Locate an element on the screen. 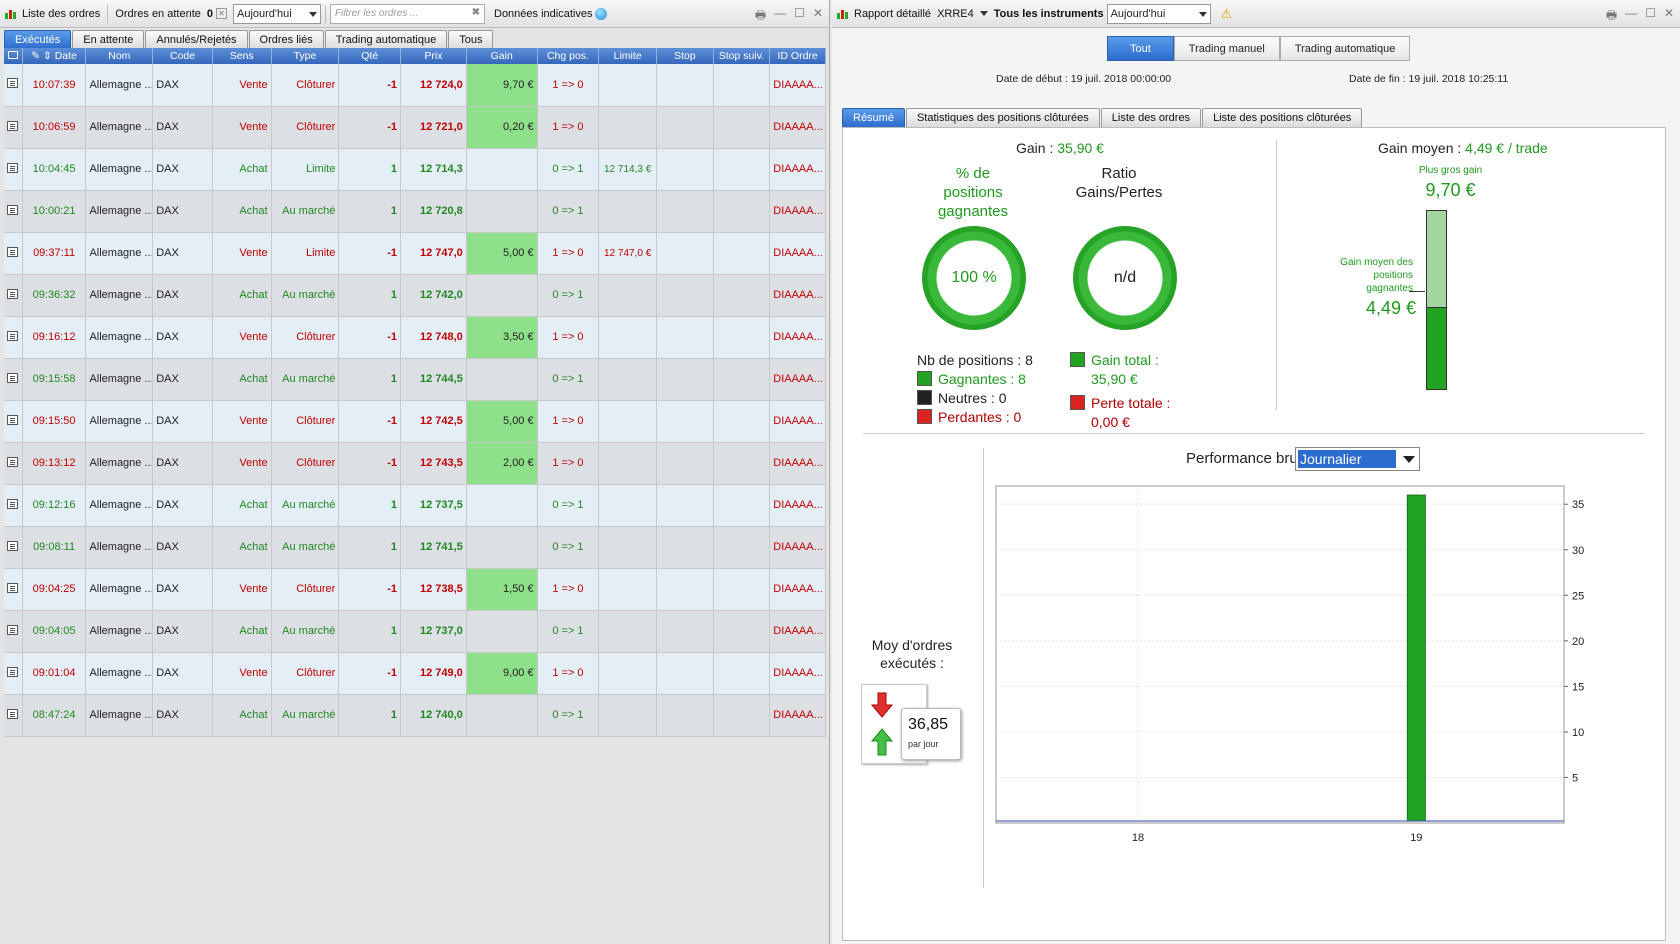 The image size is (1680, 944). orders-list-title: Liste des ordres is located at coordinates (61, 14).